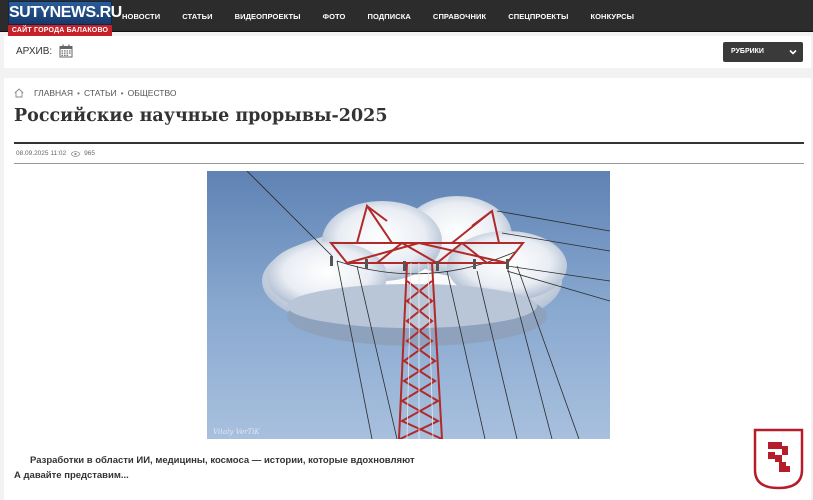 The height and width of the screenshot is (500, 813). I want to click on nav-item-news: НОВОСТИ, so click(141, 16).